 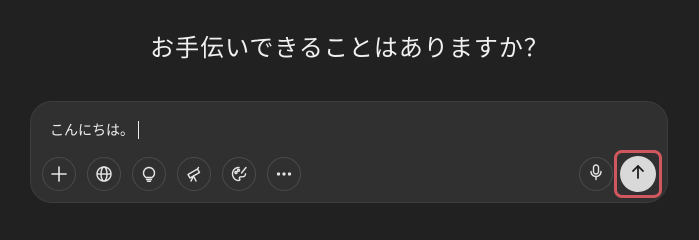 I want to click on message-input-text: こんにちは。, so click(x=92, y=131).